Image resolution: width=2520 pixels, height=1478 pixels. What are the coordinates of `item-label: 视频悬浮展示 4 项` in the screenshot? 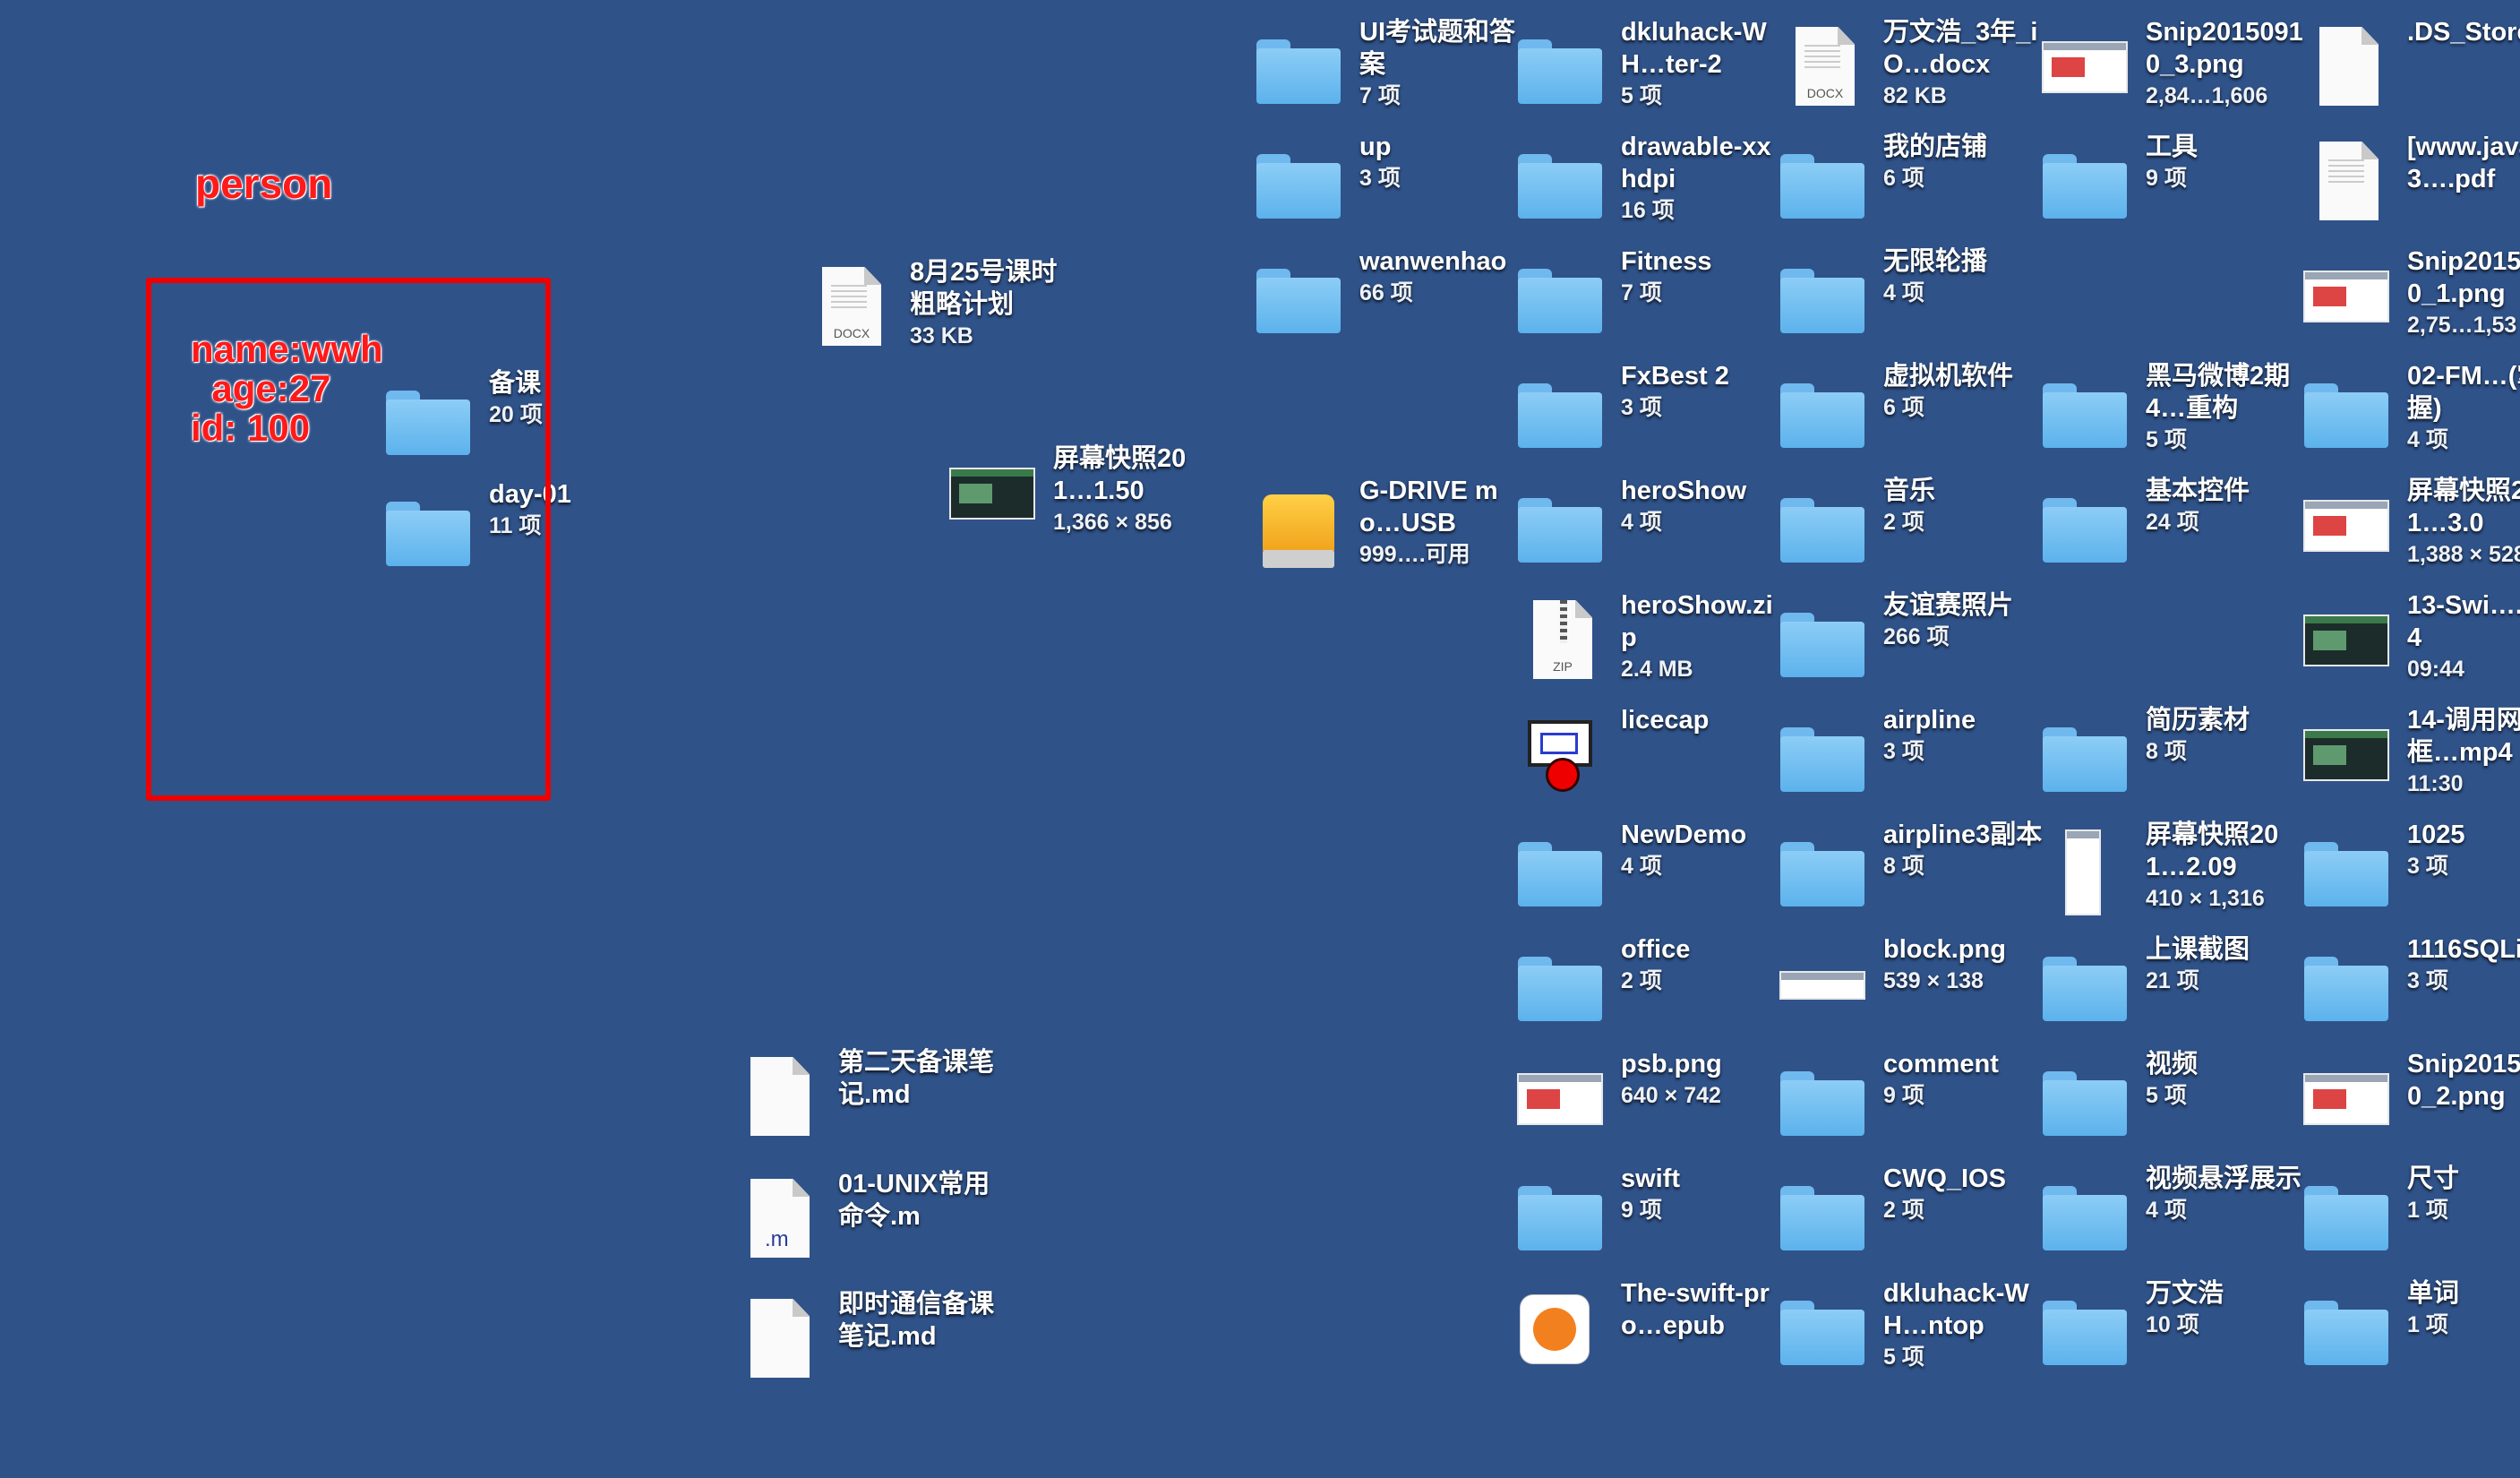 It's located at (2226, 1194).